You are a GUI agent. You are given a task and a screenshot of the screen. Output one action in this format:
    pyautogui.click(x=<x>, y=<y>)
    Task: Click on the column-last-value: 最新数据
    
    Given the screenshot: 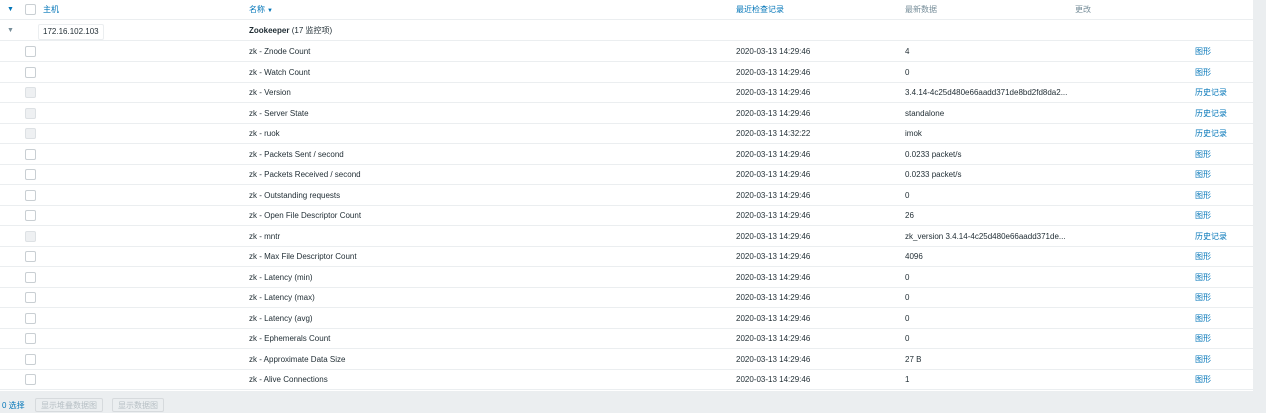 What is the action you would take?
    pyautogui.click(x=921, y=9)
    